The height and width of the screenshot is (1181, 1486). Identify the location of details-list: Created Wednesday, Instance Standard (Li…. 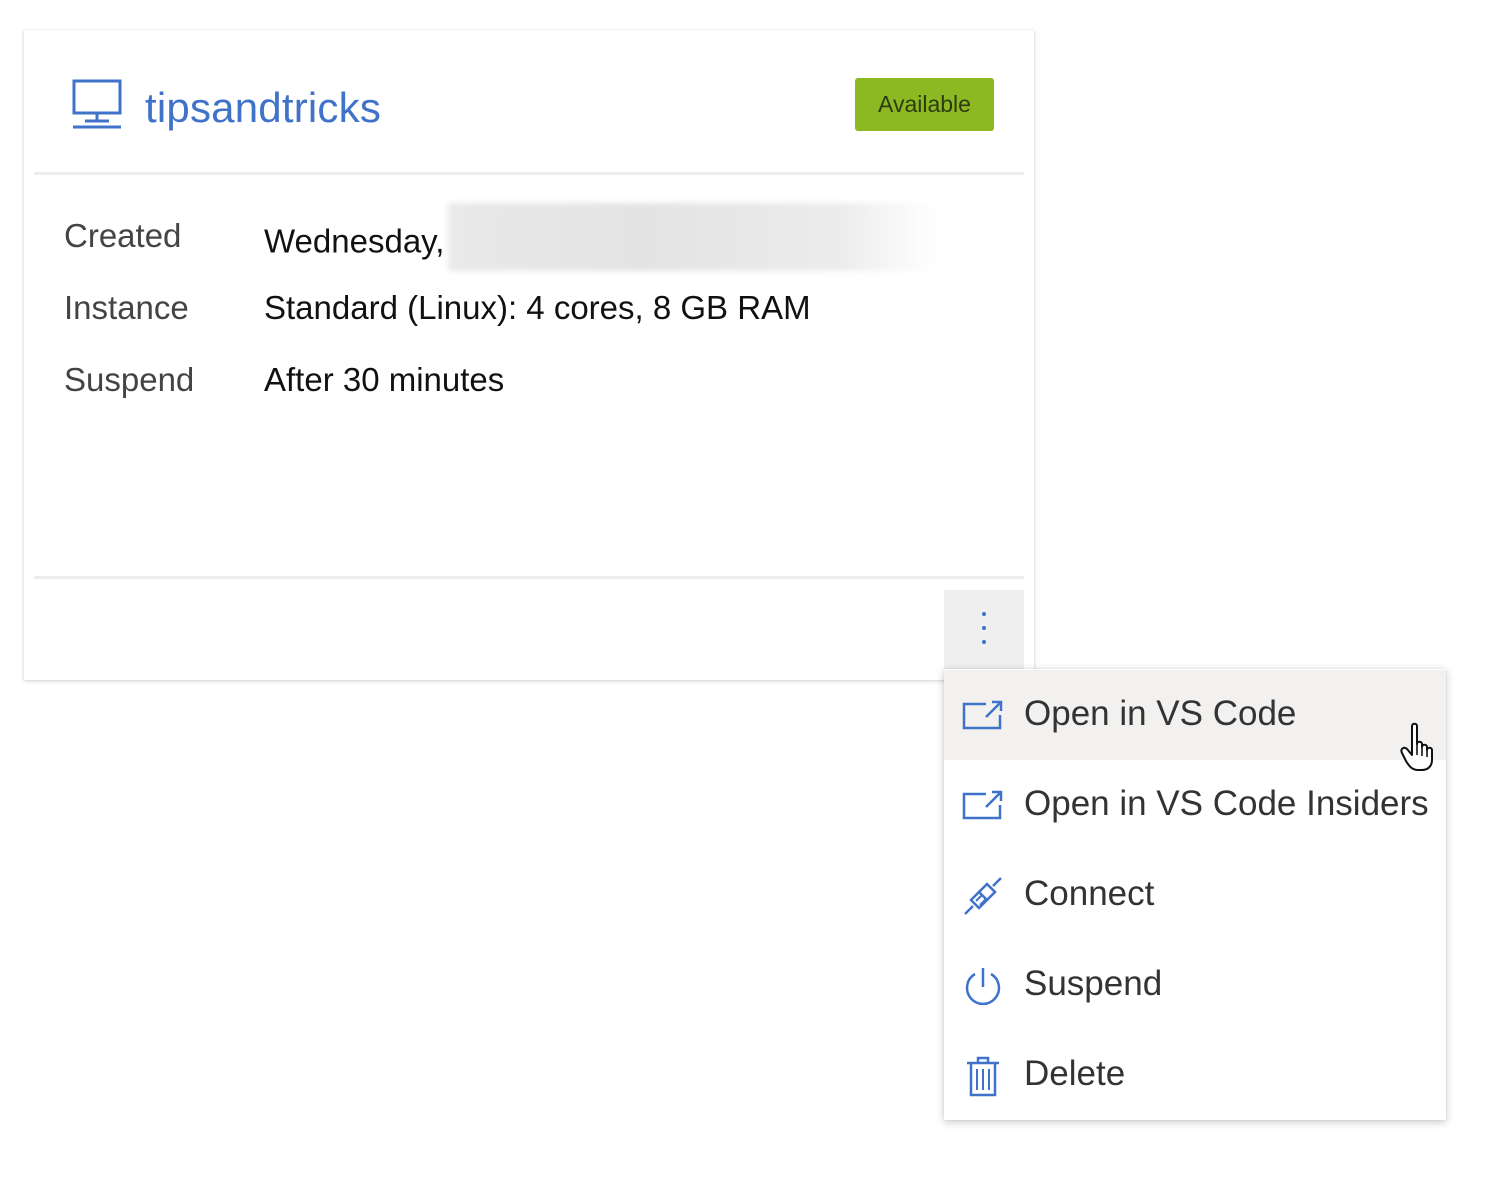
(529, 312).